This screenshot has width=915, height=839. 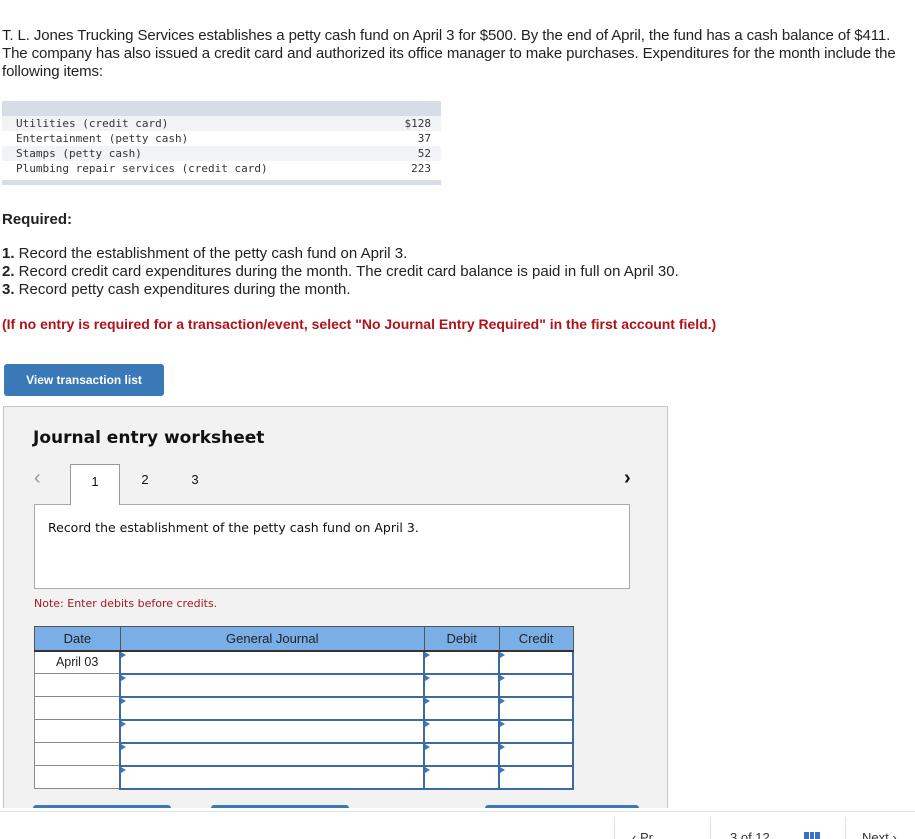 What do you see at coordinates (102, 138) in the screenshot?
I see `expenditure-item: Entertainment (petty cash)` at bounding box center [102, 138].